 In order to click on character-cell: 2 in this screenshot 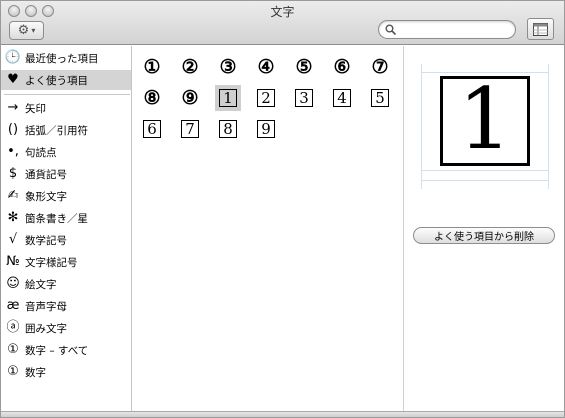, I will do `click(266, 98)`.